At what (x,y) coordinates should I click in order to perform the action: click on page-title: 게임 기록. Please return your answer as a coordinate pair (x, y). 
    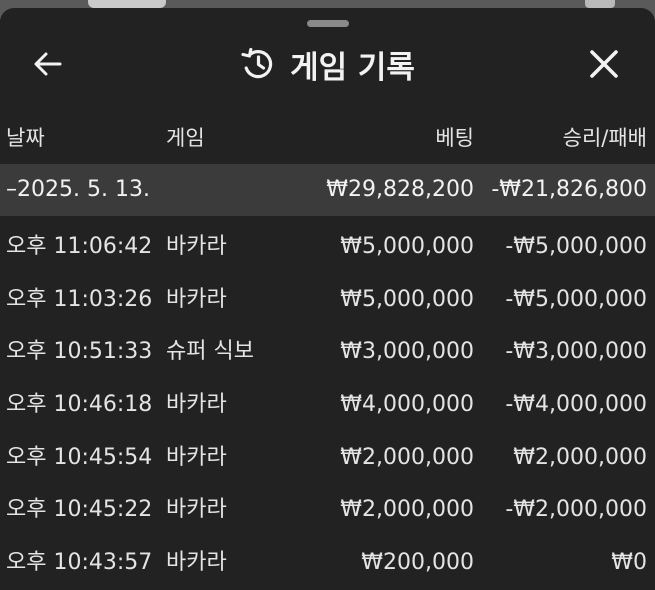
    Looking at the image, I should click on (327, 64).